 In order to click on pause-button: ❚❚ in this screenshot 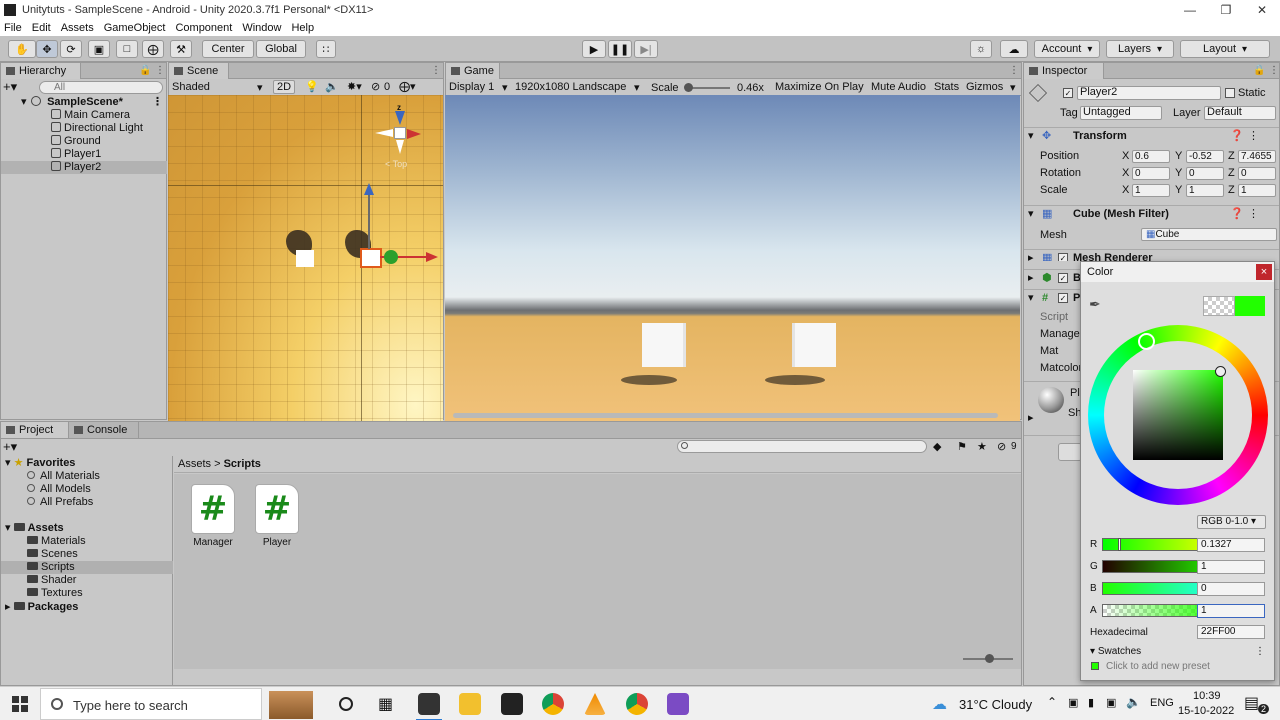, I will do `click(620, 49)`.